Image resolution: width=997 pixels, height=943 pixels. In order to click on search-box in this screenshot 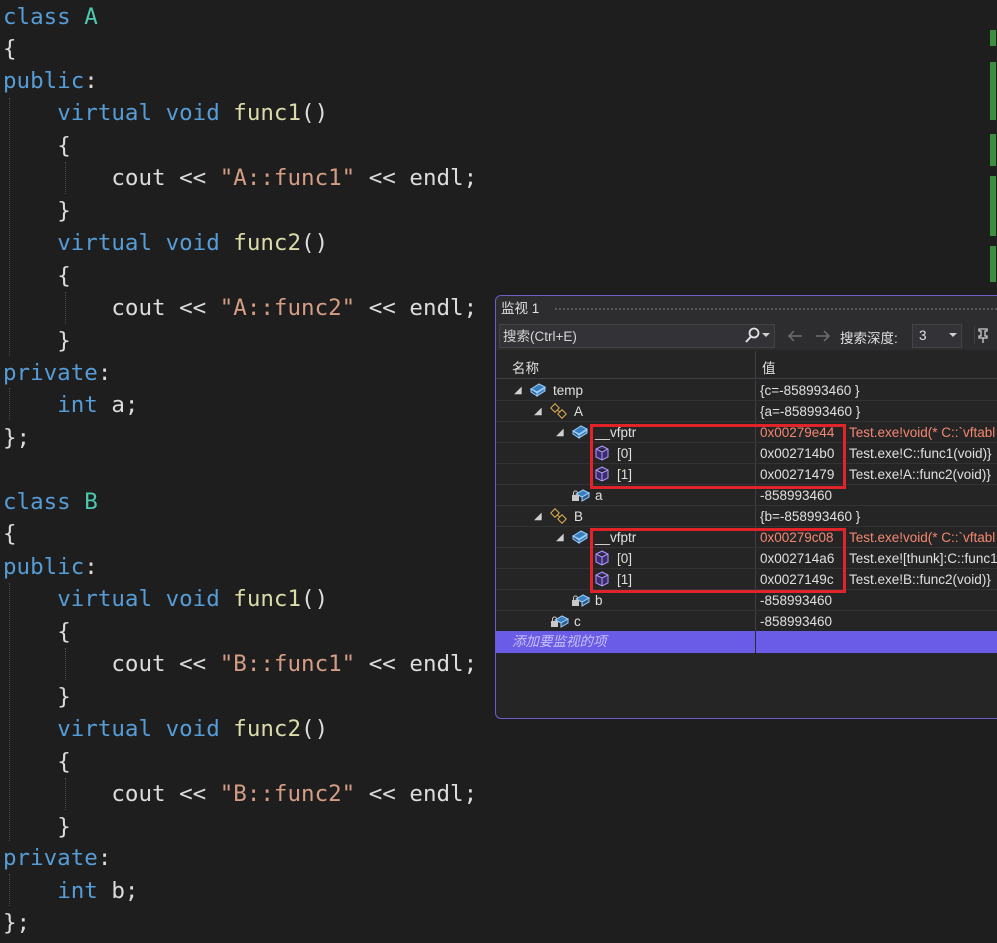, I will do `click(637, 336)`.